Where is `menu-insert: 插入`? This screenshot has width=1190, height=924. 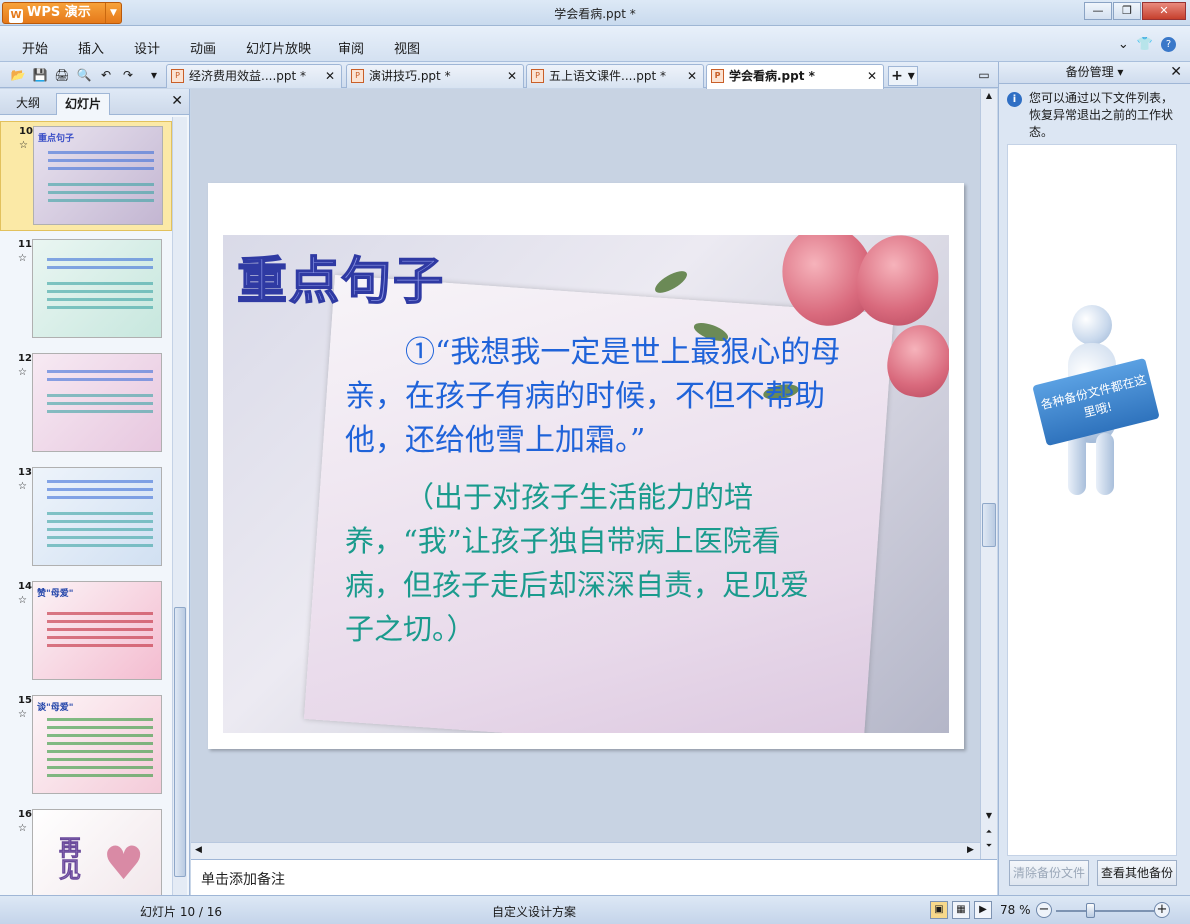
menu-insert: 插入 is located at coordinates (91, 47).